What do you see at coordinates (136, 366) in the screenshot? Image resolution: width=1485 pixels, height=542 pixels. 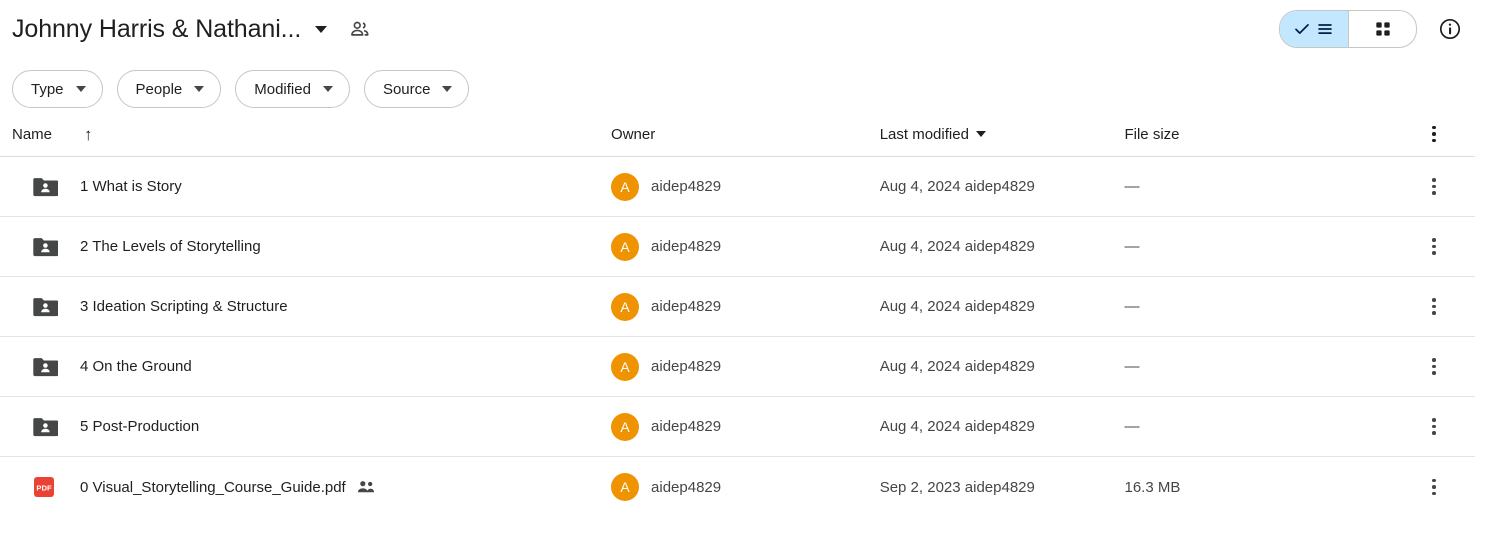 I see `file-name-label: 4 On the Ground` at bounding box center [136, 366].